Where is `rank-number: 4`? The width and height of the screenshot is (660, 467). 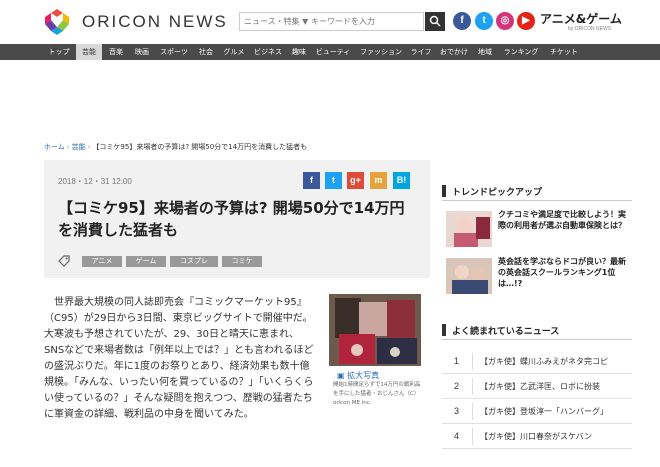 rank-number: 4 is located at coordinates (457, 436).